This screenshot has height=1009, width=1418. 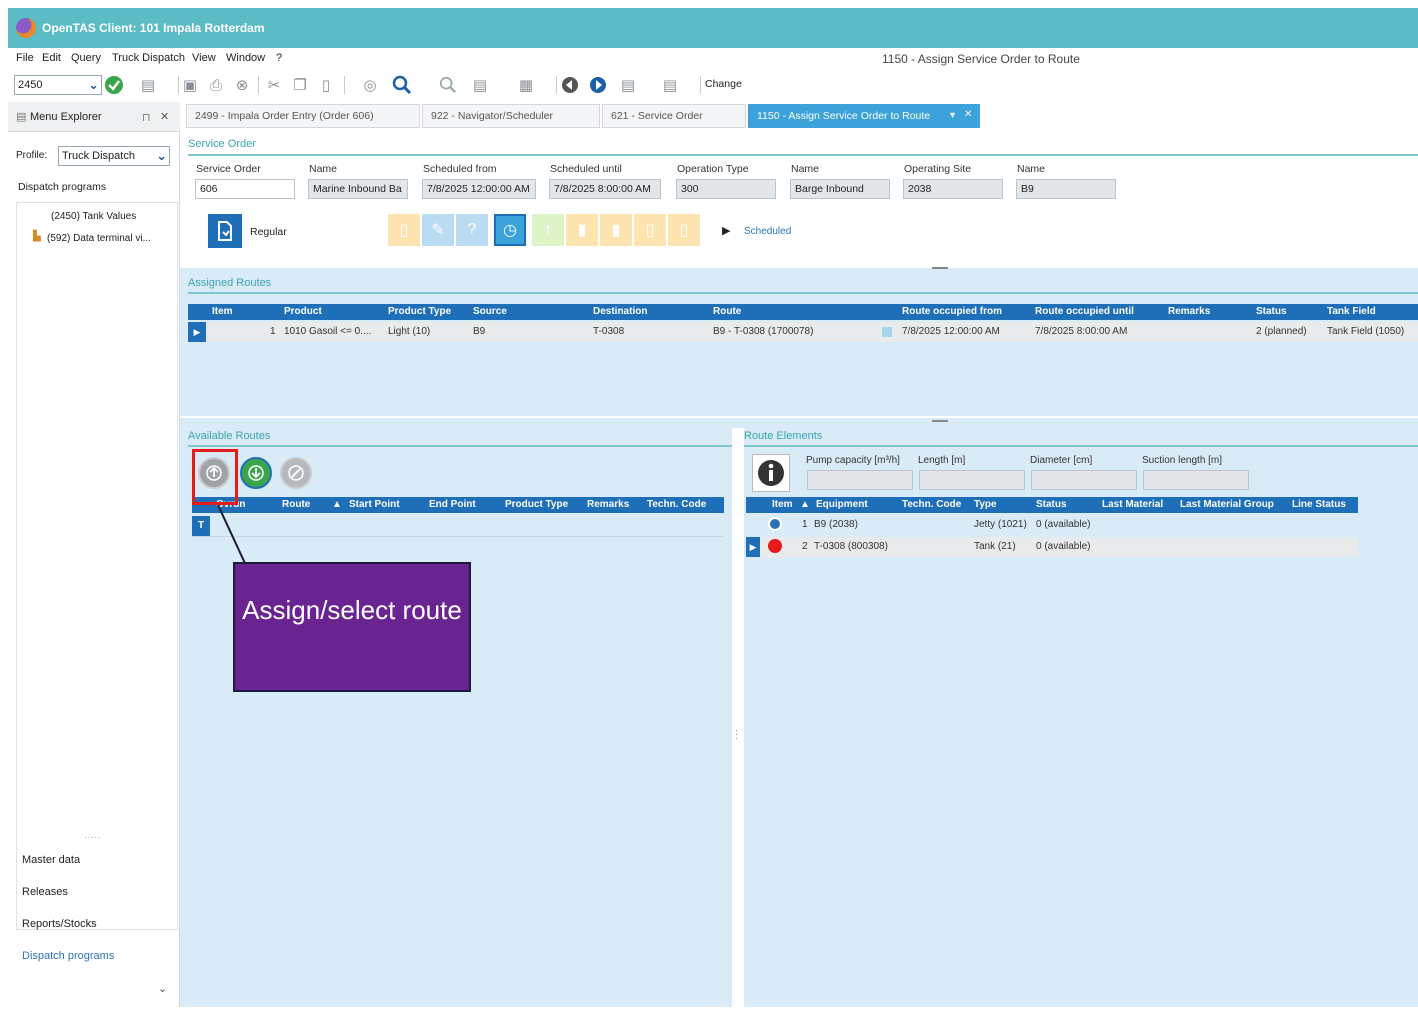 I want to click on status-complete-icon: ▯, so click(x=650, y=230).